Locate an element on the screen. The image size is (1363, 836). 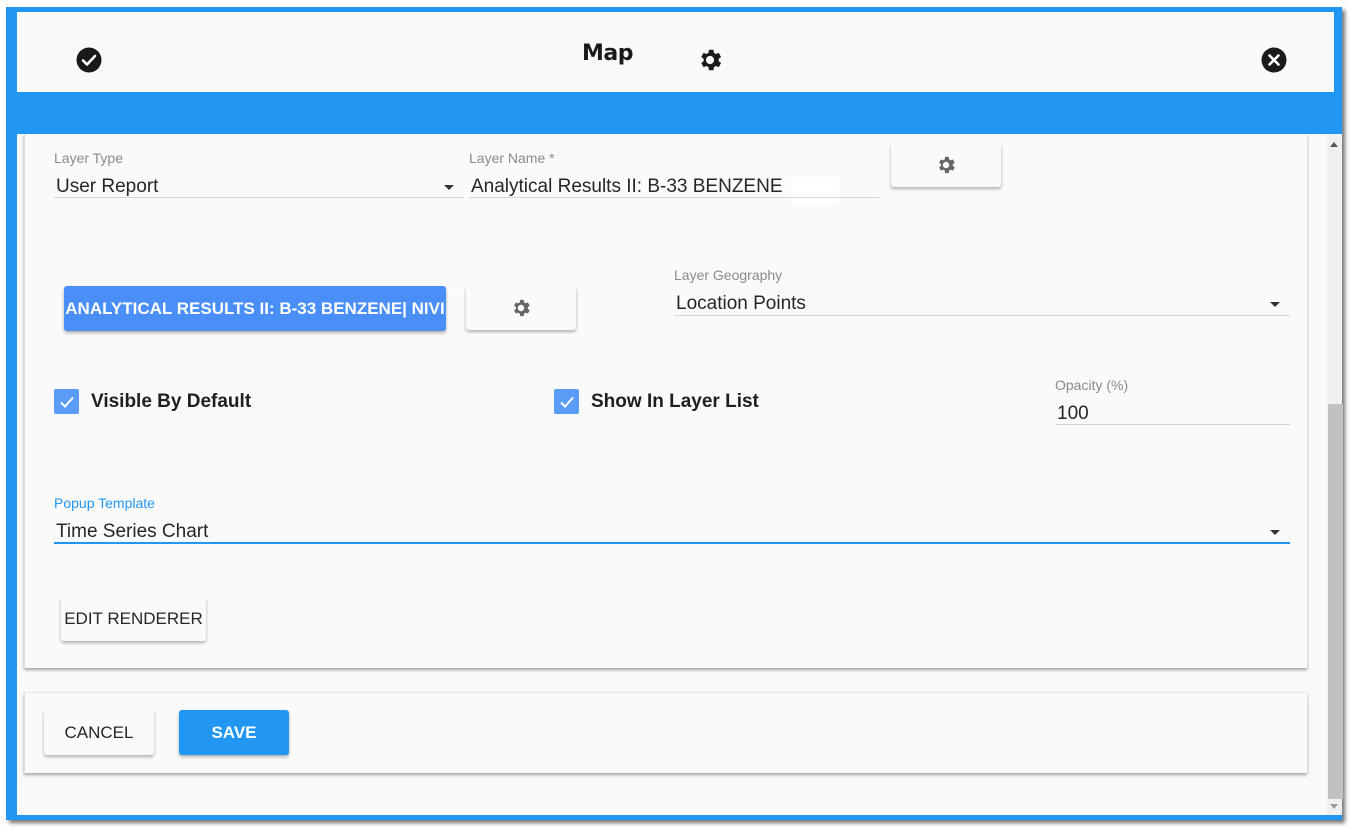
visible-by-default-checkbox: Visible By Default is located at coordinates (152, 401).